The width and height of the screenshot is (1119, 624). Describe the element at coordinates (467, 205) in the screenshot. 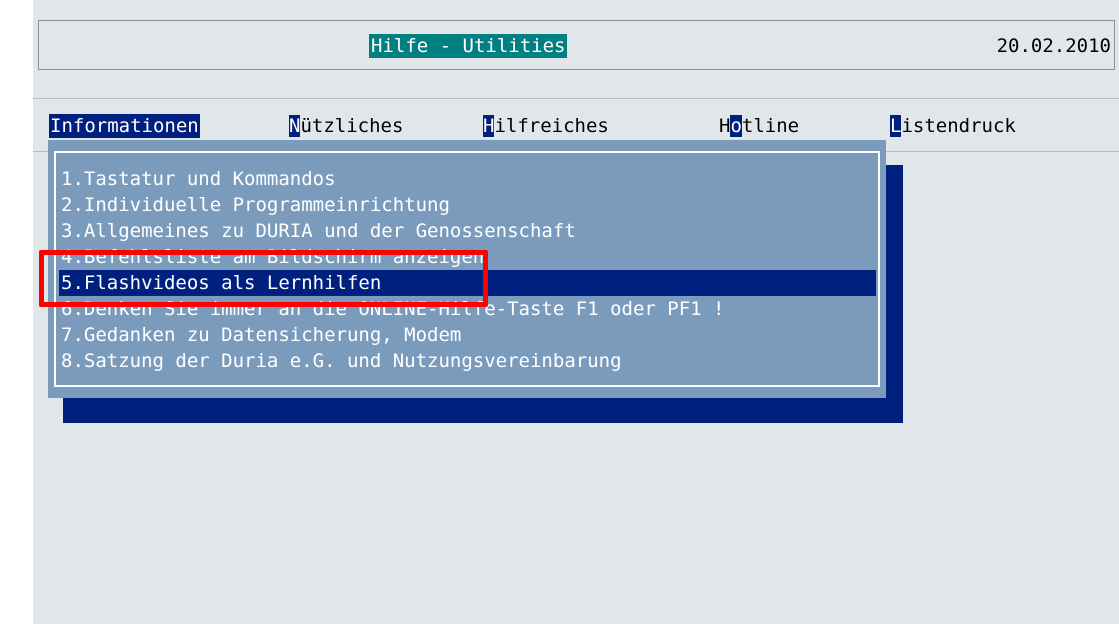

I see `dropdown-item-programmeinrichtung: 2.Individuelle Programmeinrichtung` at that location.